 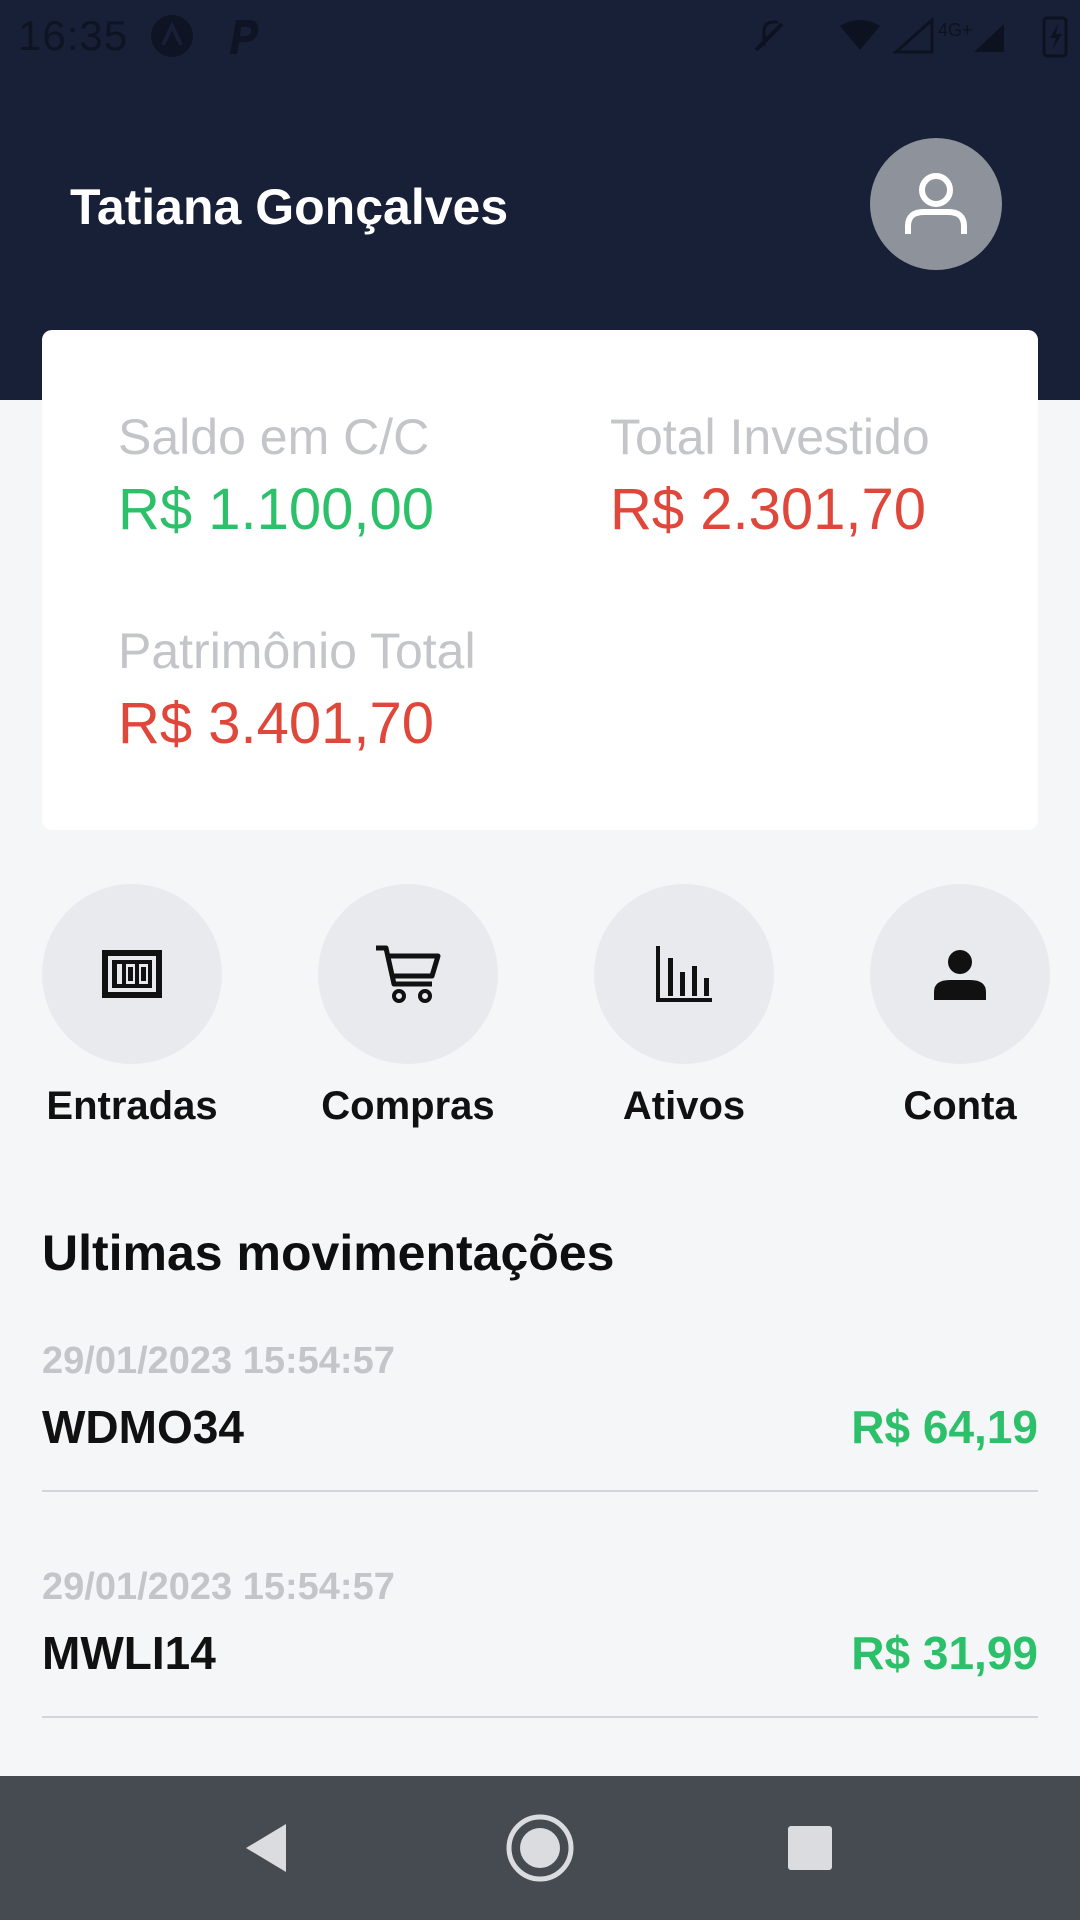 I want to click on action-entradas-button, so click(x=132, y=974).